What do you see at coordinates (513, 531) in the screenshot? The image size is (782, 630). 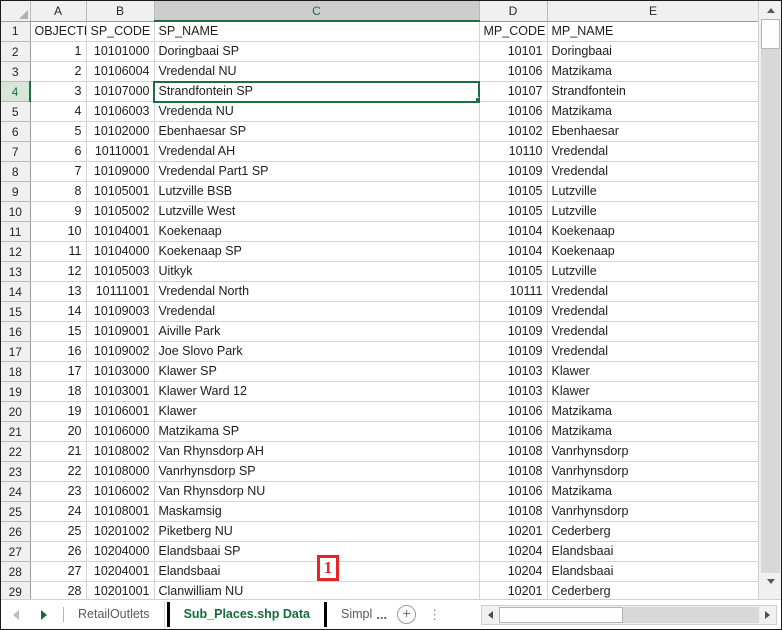 I see `cell-d26: 10201` at bounding box center [513, 531].